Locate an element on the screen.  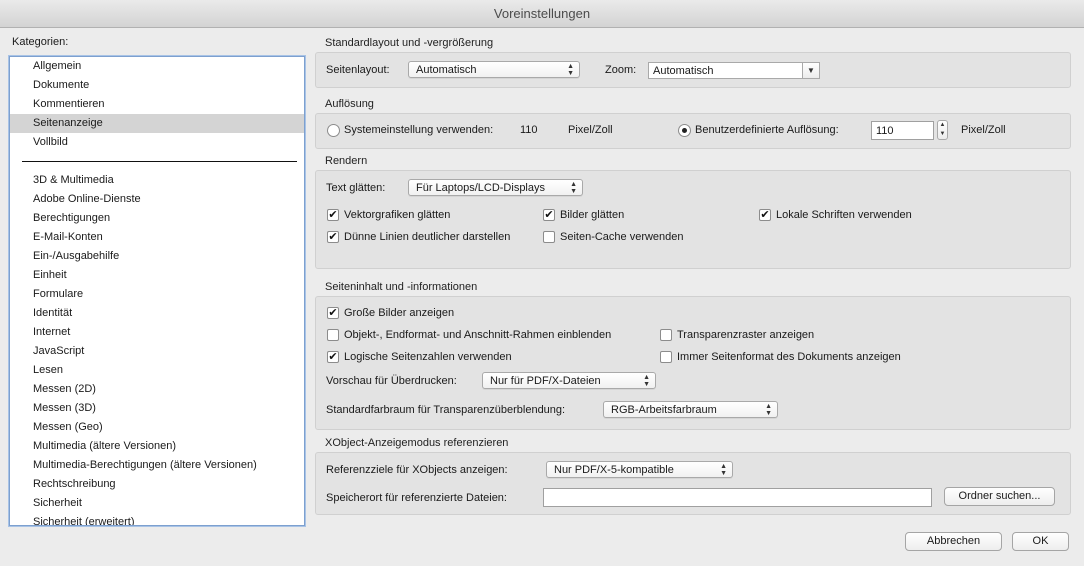
vector-smooth-checkbox: ✔ is located at coordinates (333, 215).